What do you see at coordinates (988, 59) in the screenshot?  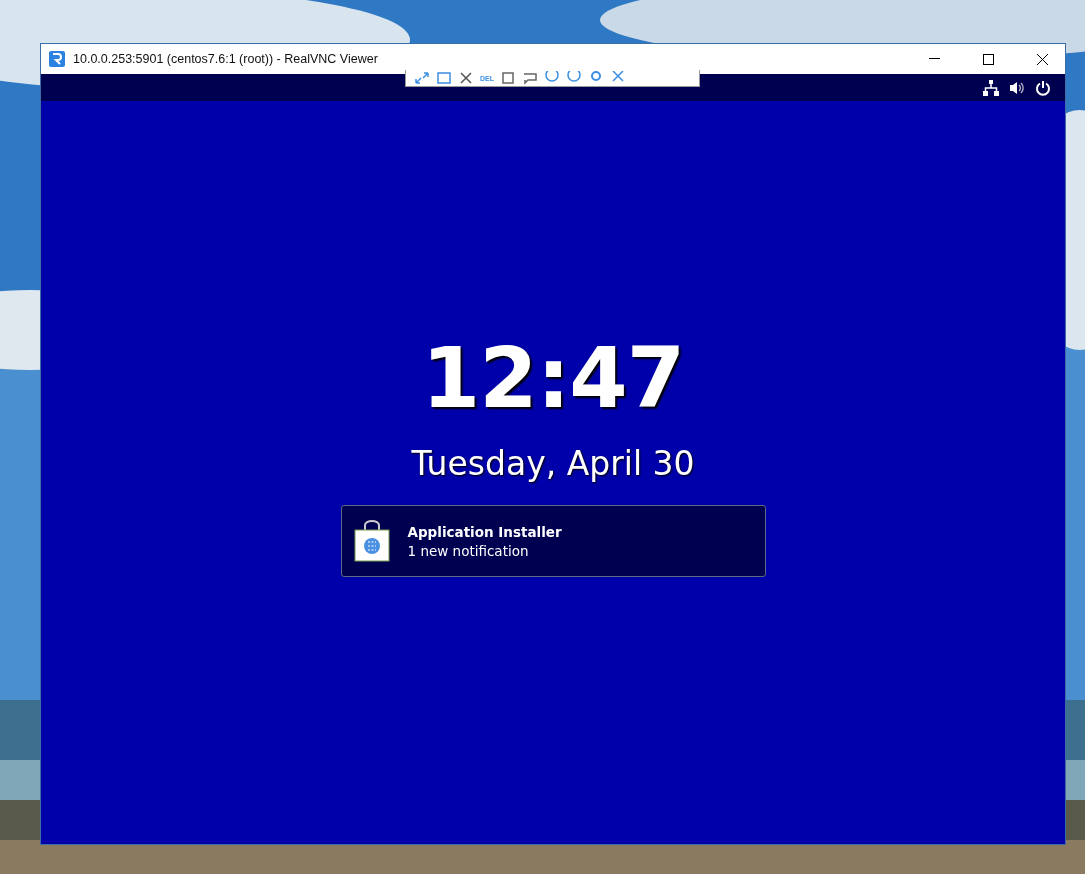 I see `maximize-icon` at bounding box center [988, 59].